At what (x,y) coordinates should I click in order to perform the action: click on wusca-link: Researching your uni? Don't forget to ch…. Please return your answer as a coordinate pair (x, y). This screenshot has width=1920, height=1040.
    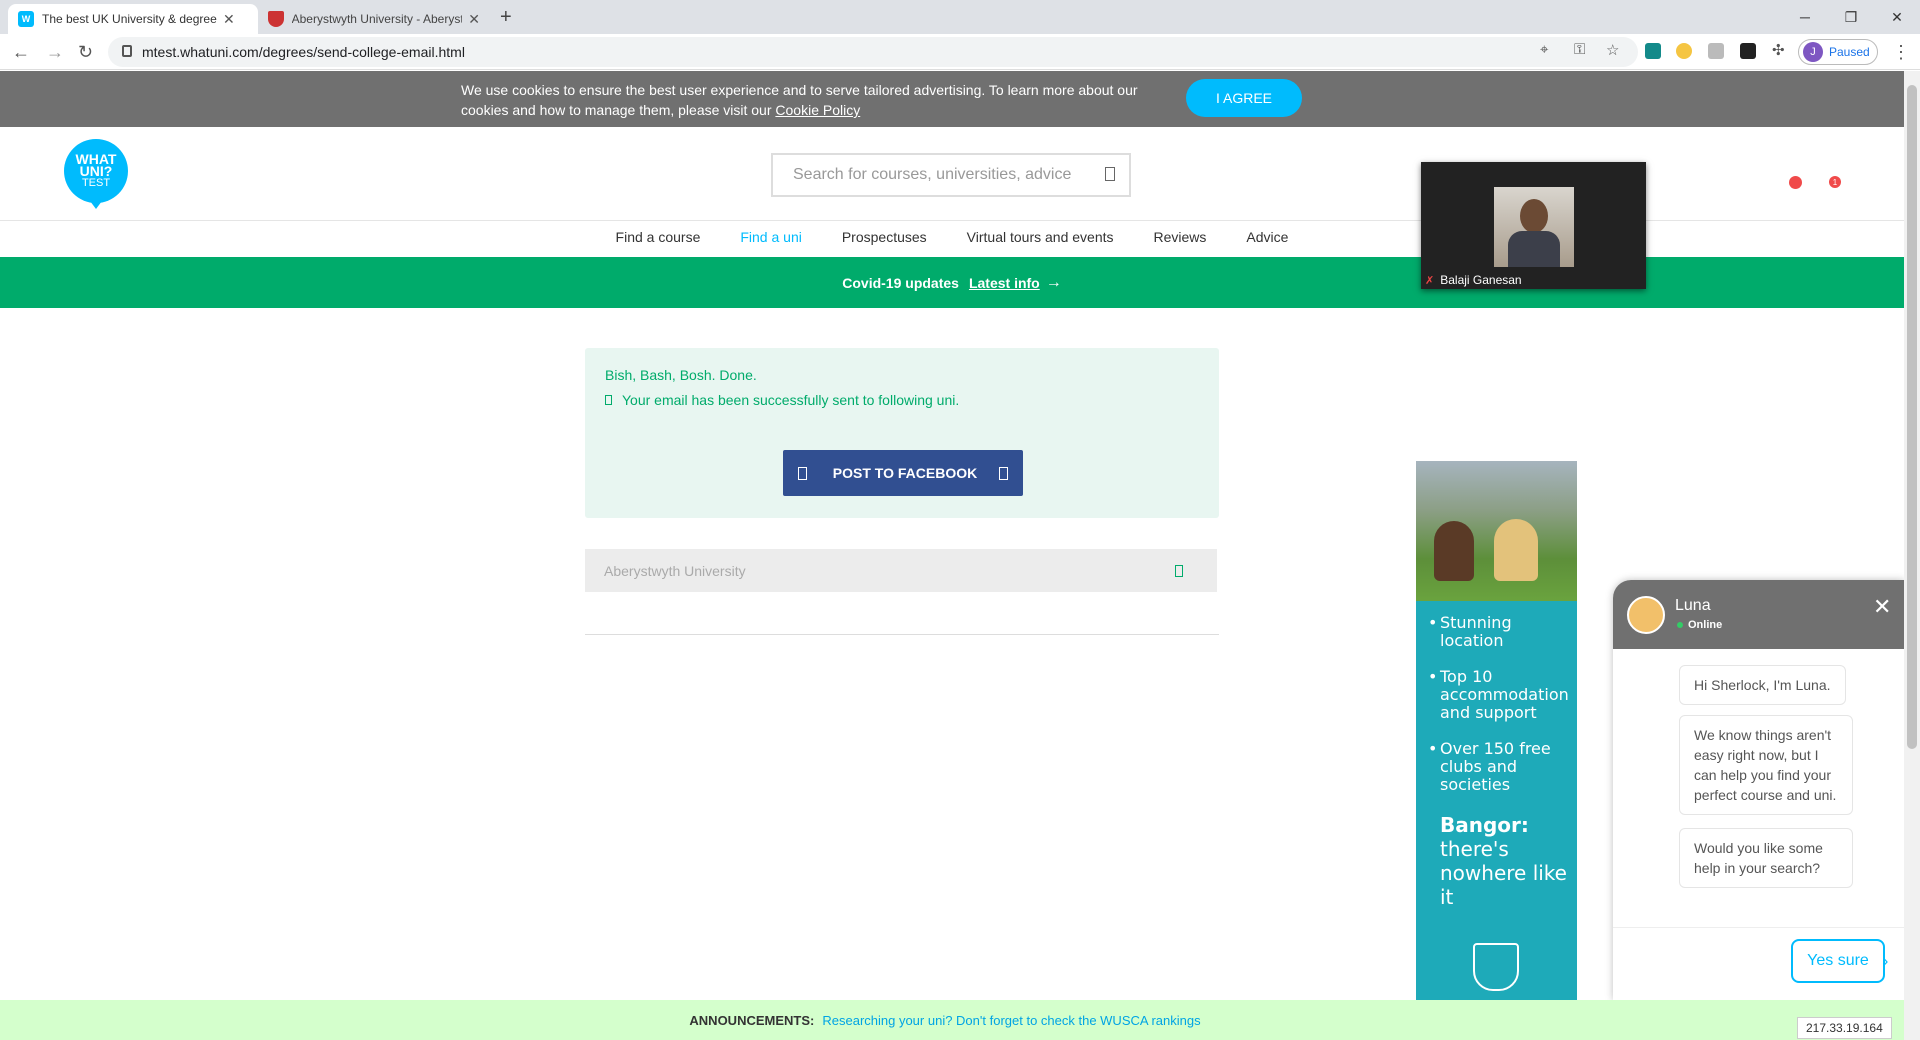
    Looking at the image, I should click on (1011, 1020).